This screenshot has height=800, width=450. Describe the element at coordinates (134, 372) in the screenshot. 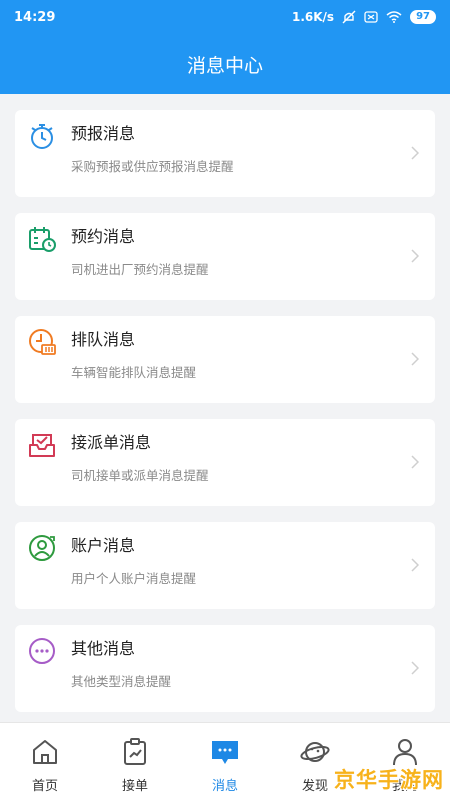

I see `message-item-subtitle: 车辆智能排队消息提醒` at that location.